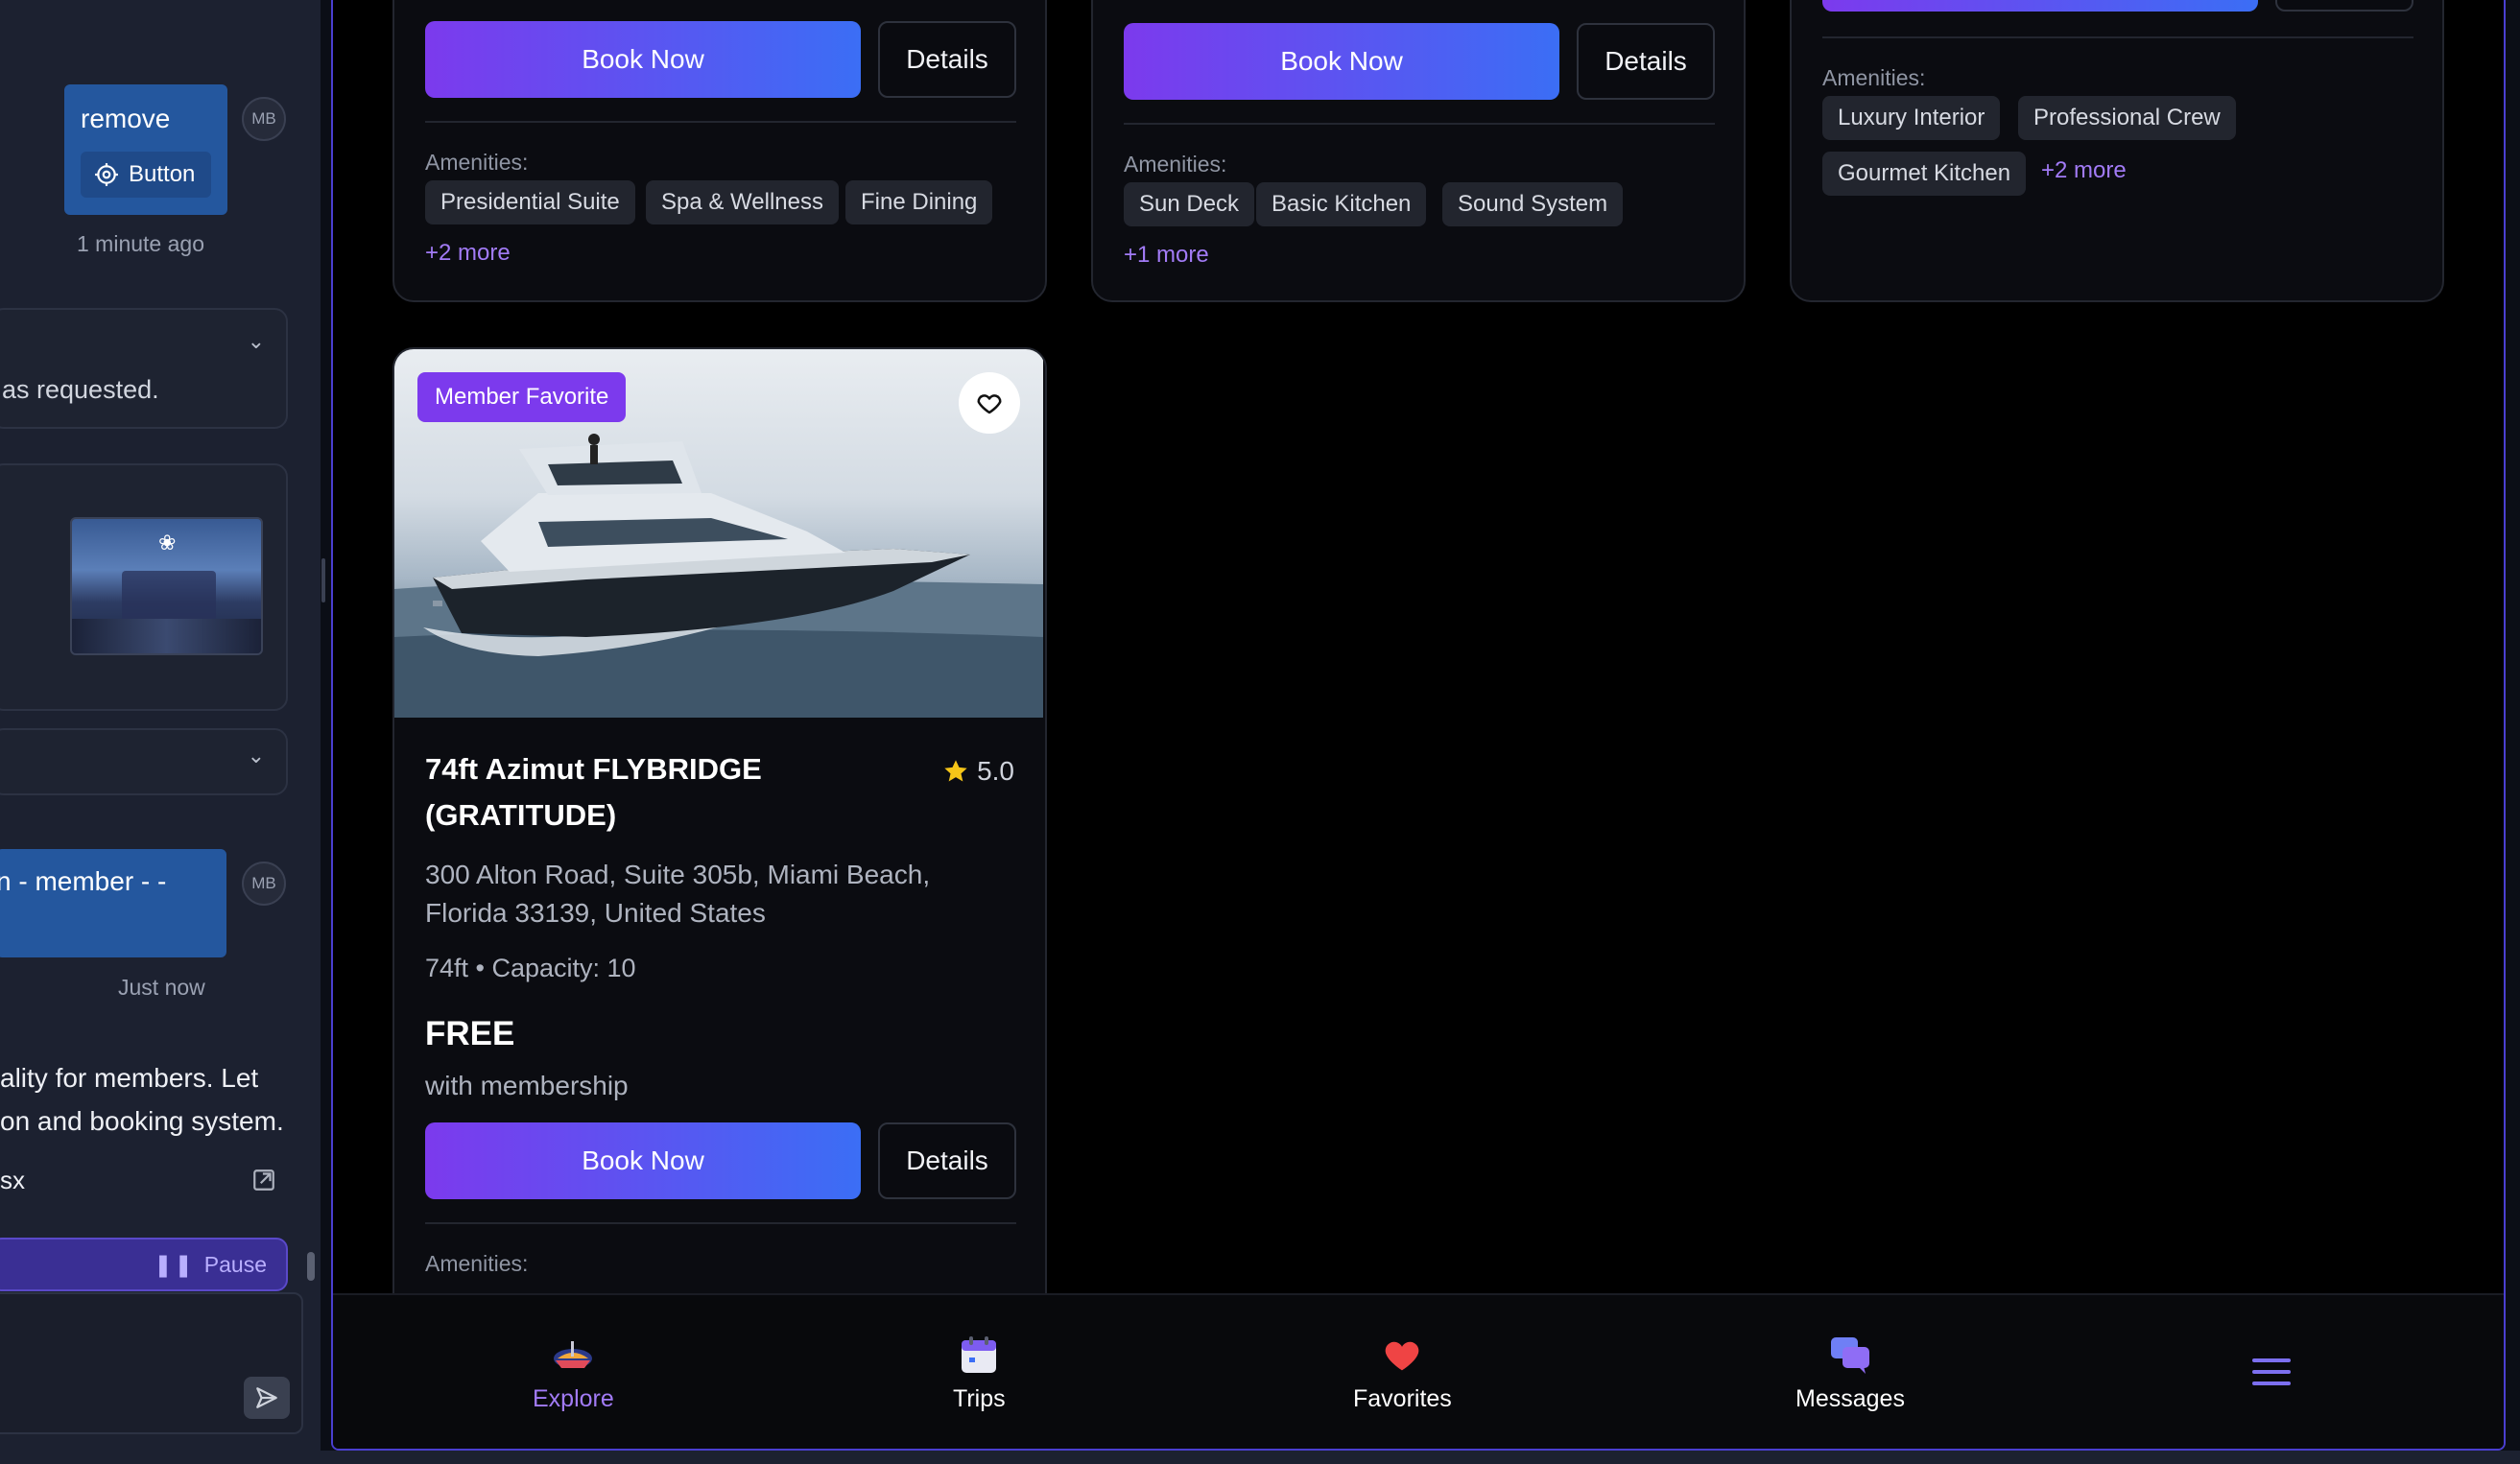 This screenshot has width=2520, height=1464. Describe the element at coordinates (129, 1078) in the screenshot. I see `assistant-text-line: ality for members. Let` at that location.